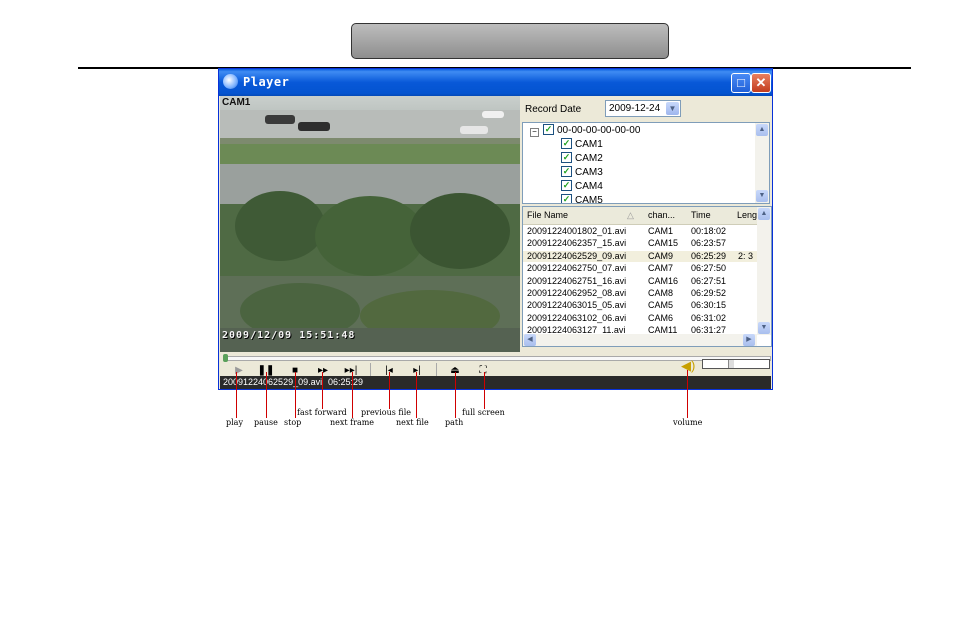  Describe the element at coordinates (640, 305) in the screenshot. I see `table-row: 20091224063015_05.avi CAM5 06:30:15` at that location.